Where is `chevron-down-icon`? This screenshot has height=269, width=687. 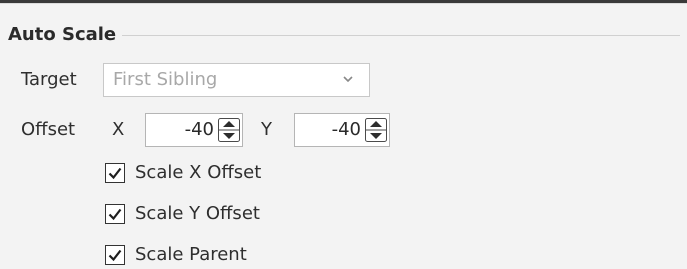 chevron-down-icon is located at coordinates (348, 79).